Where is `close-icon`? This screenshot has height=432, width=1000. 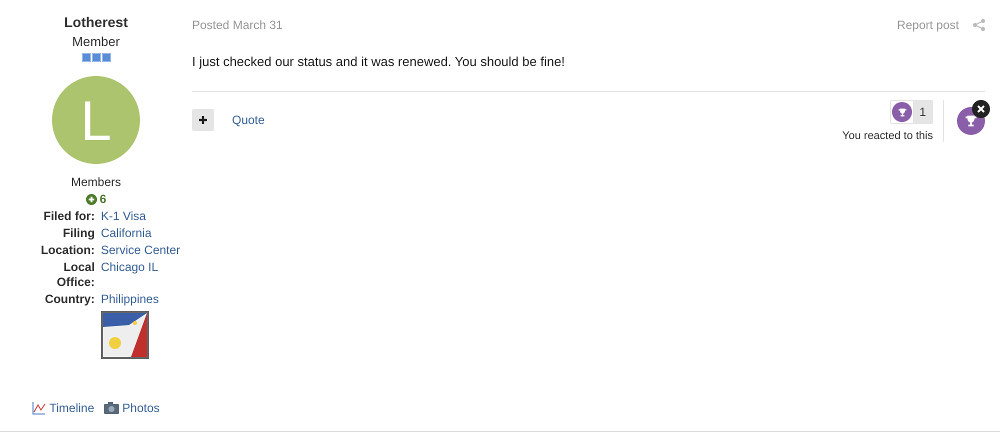 close-icon is located at coordinates (981, 109).